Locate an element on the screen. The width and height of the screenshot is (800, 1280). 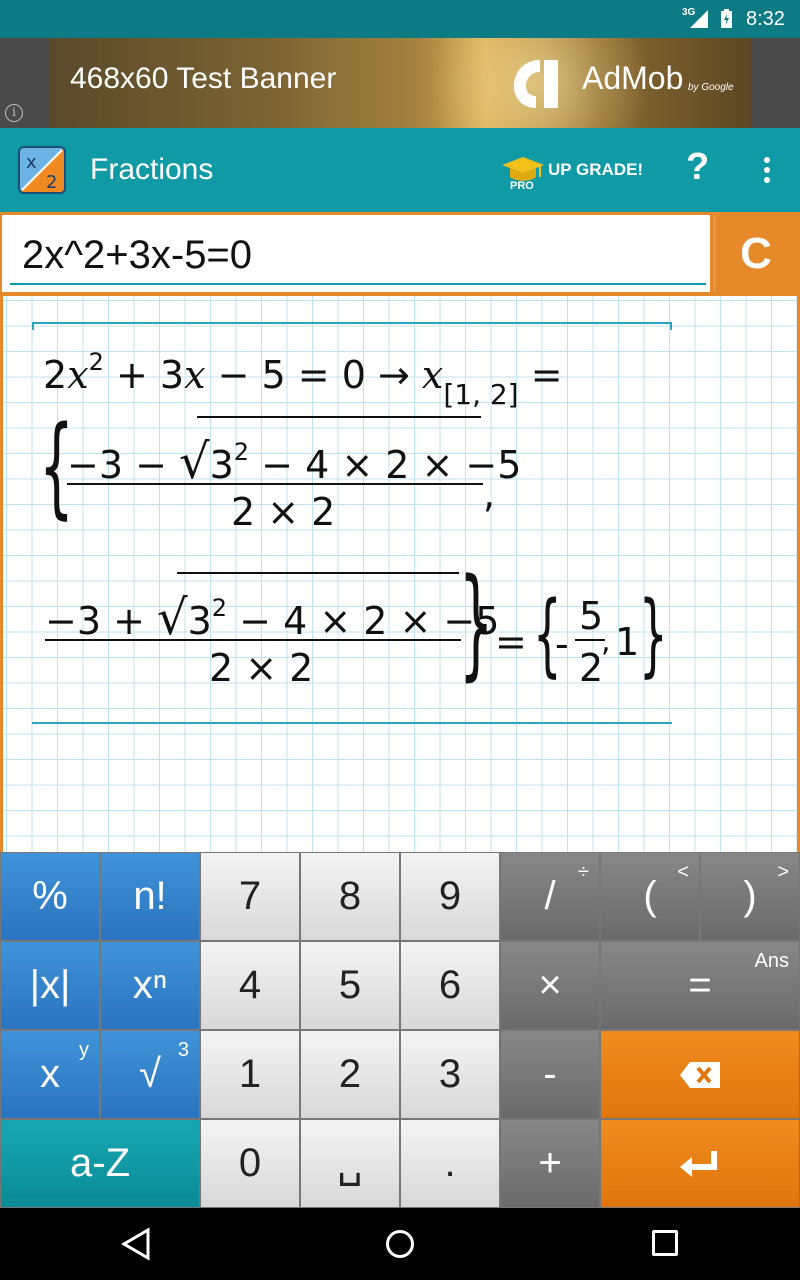
admob-logo-icon is located at coordinates (536, 84).